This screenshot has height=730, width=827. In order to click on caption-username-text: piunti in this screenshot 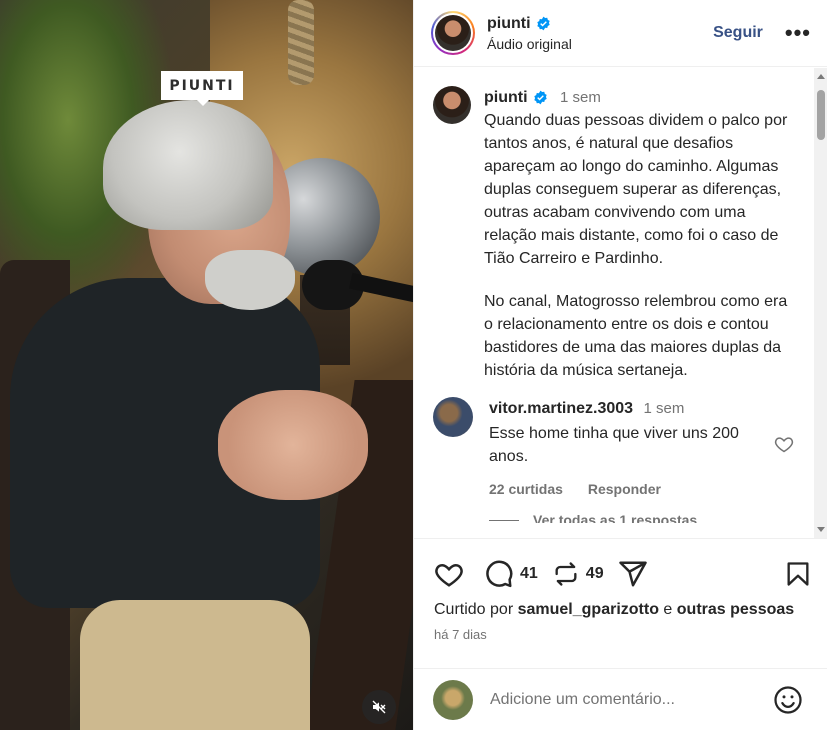, I will do `click(506, 97)`.